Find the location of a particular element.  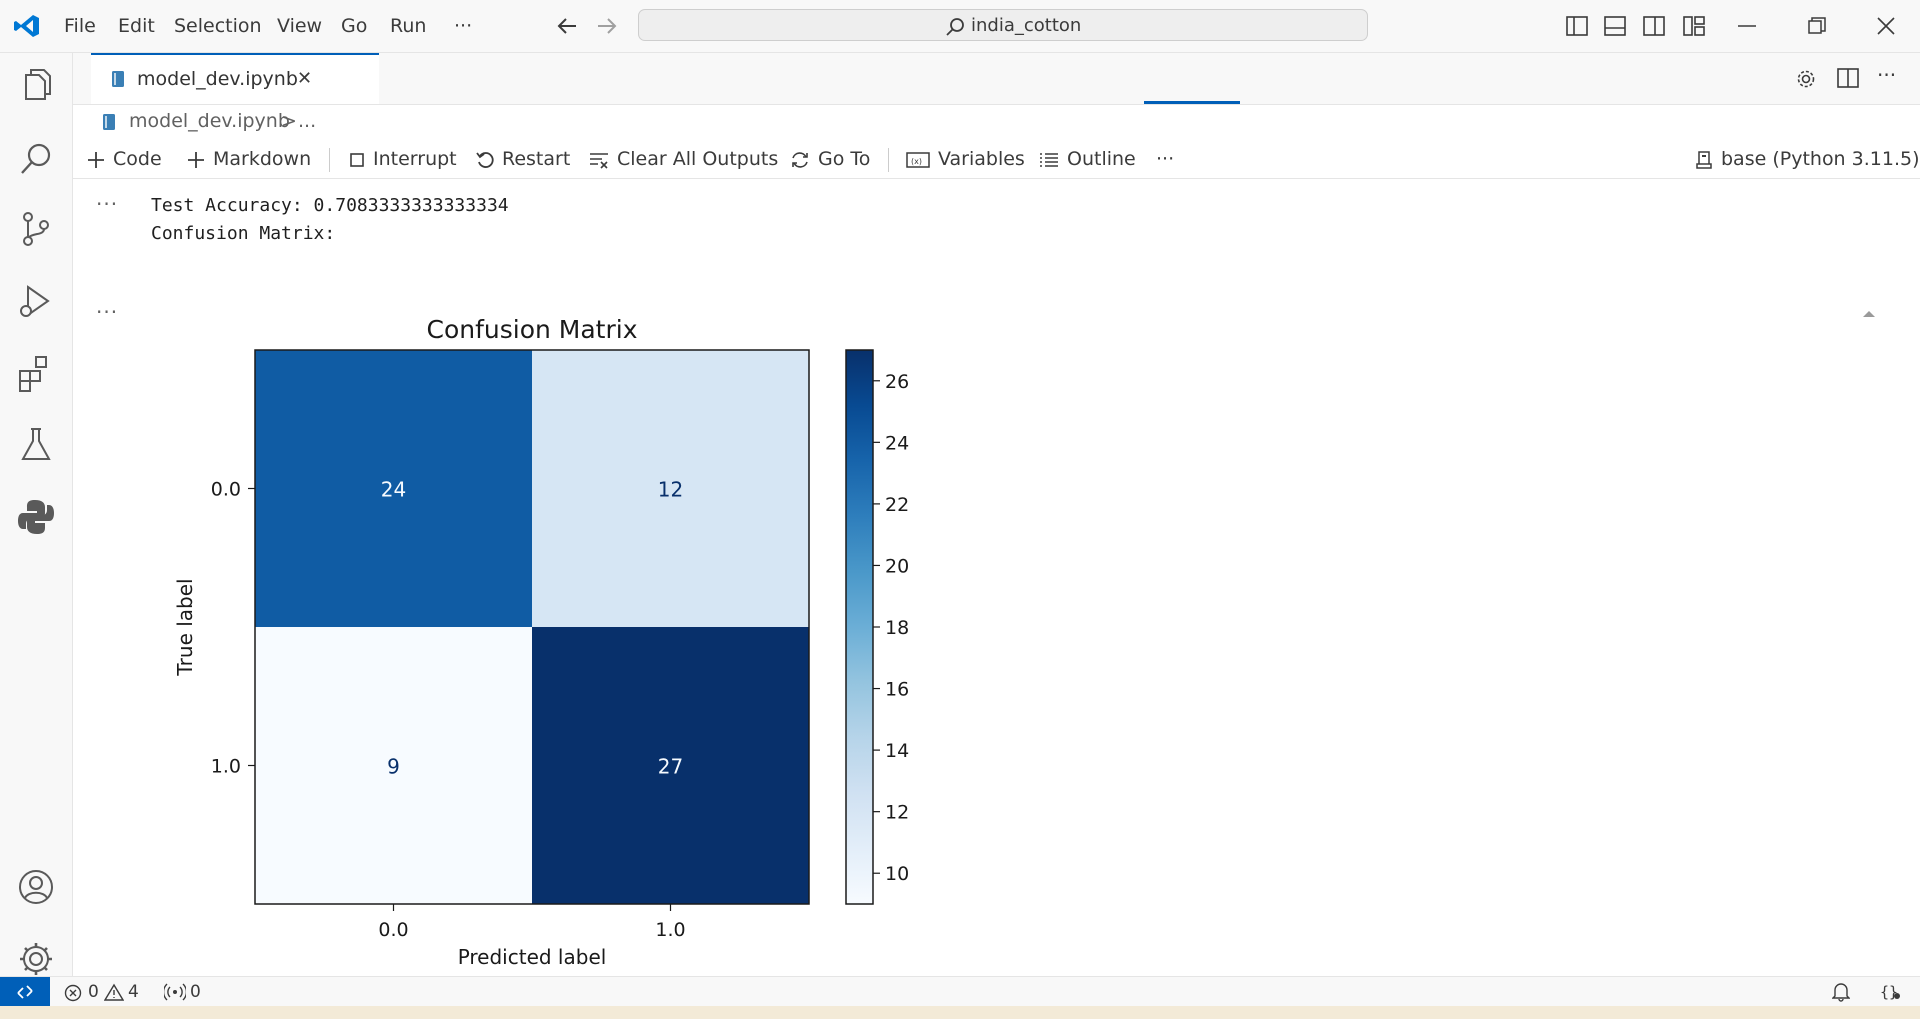

output-actions-ellipsis: ··· is located at coordinates (107, 204).